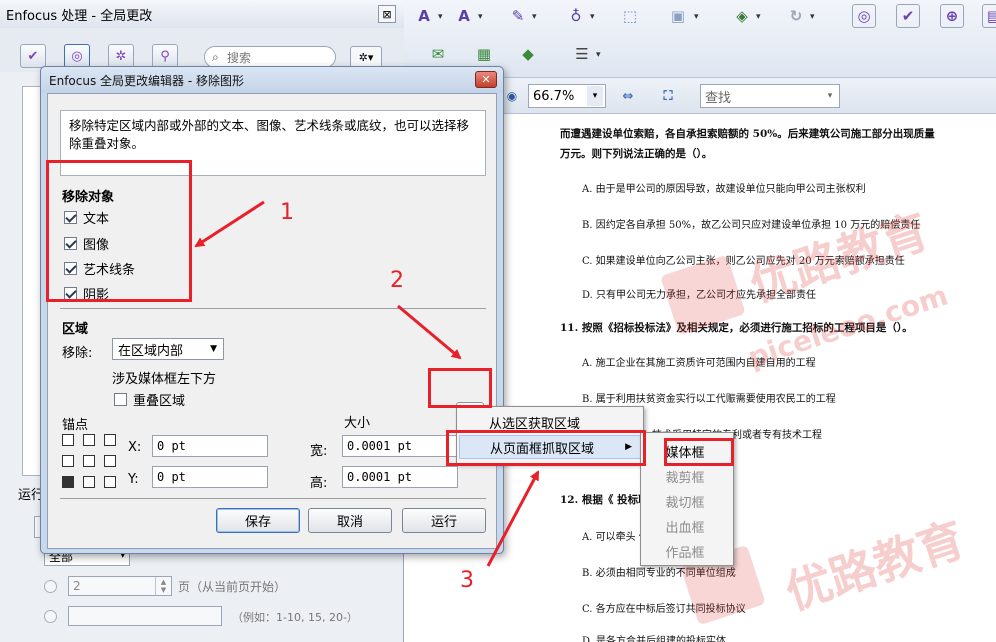 This screenshot has width=996, height=642. I want to click on annotation-label-3: 3, so click(467, 580).